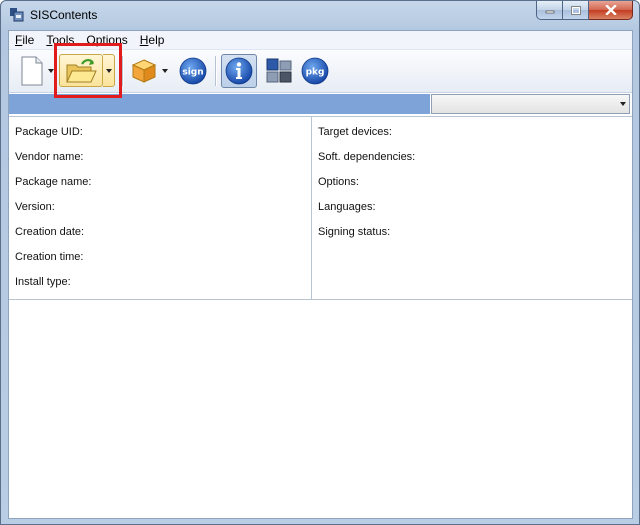  I want to click on menu-file: File, so click(24, 40).